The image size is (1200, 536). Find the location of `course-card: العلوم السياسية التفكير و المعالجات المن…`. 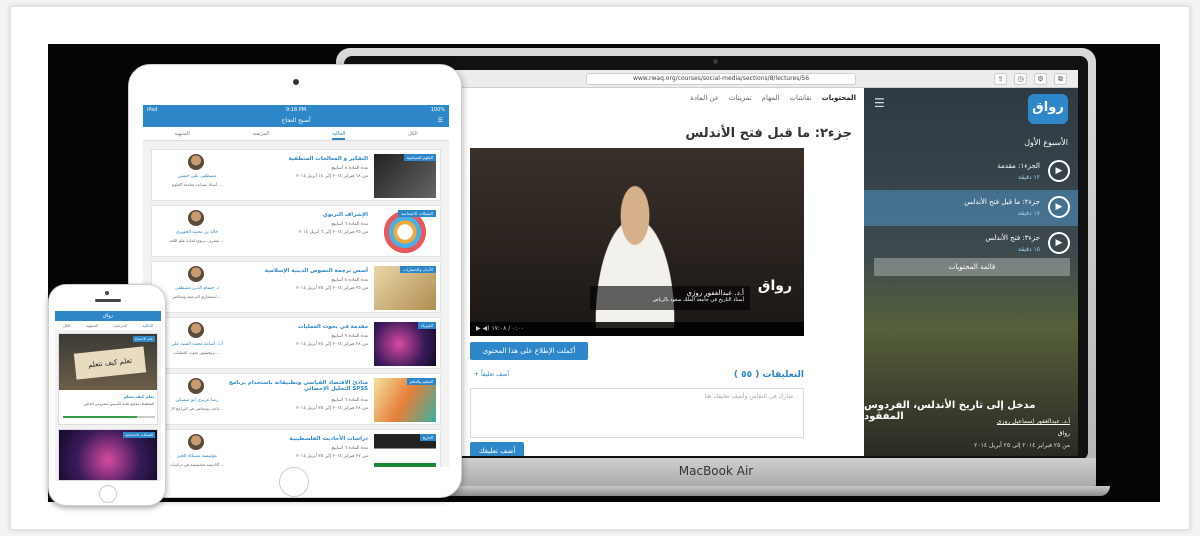

course-card: العلوم السياسية التفكير و المعالجات المن… is located at coordinates (296, 175).